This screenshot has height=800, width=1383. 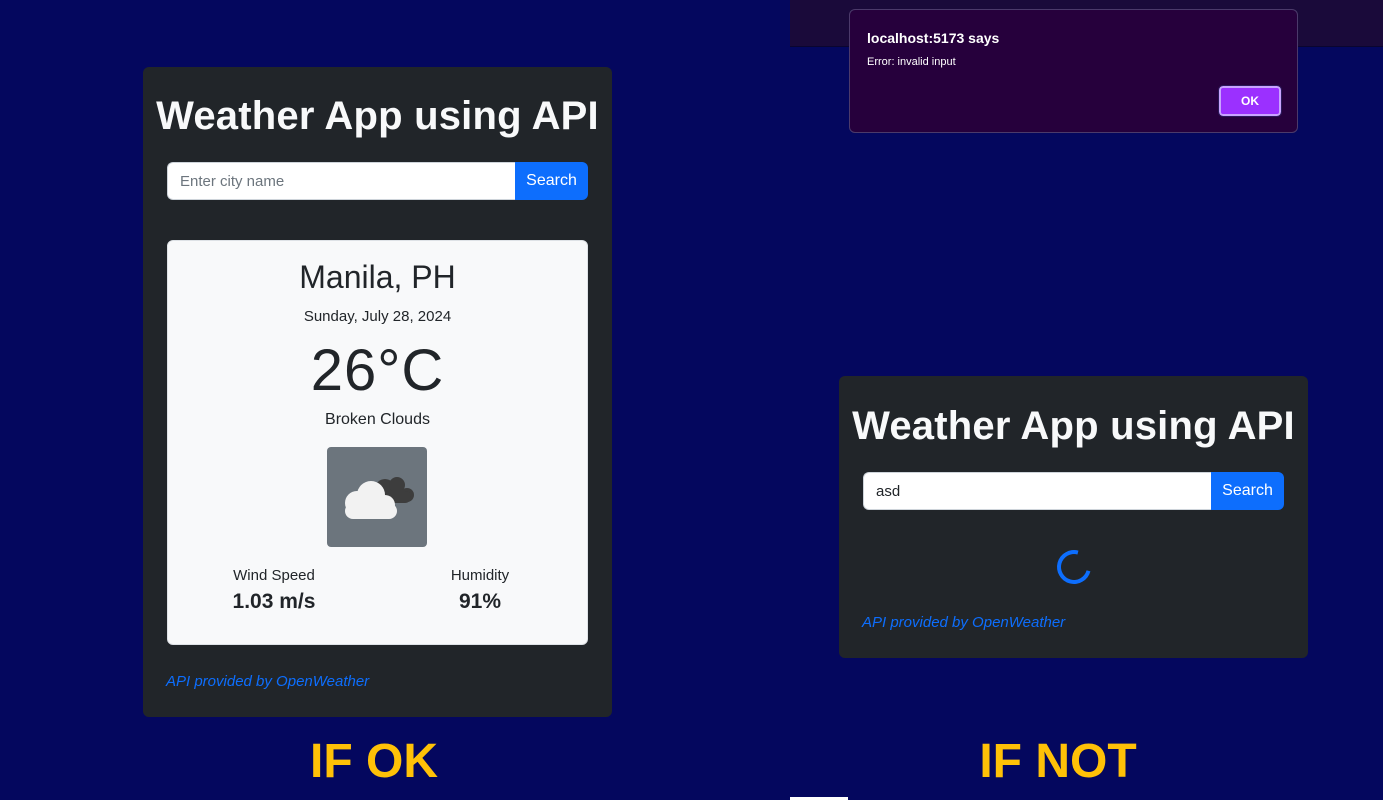 What do you see at coordinates (1058, 761) in the screenshot?
I see `caption-if-not: IF NOT` at bounding box center [1058, 761].